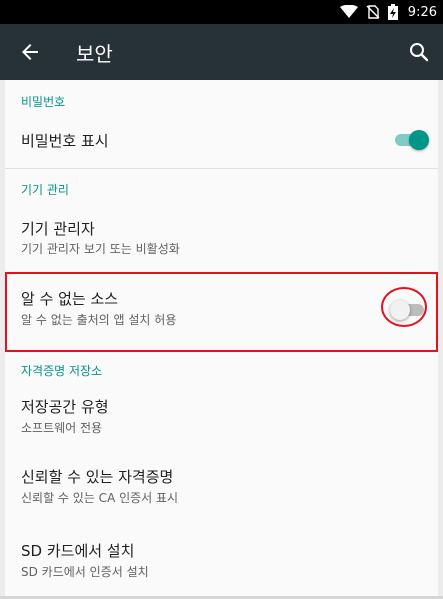  I want to click on highlight-box, so click(221, 312).